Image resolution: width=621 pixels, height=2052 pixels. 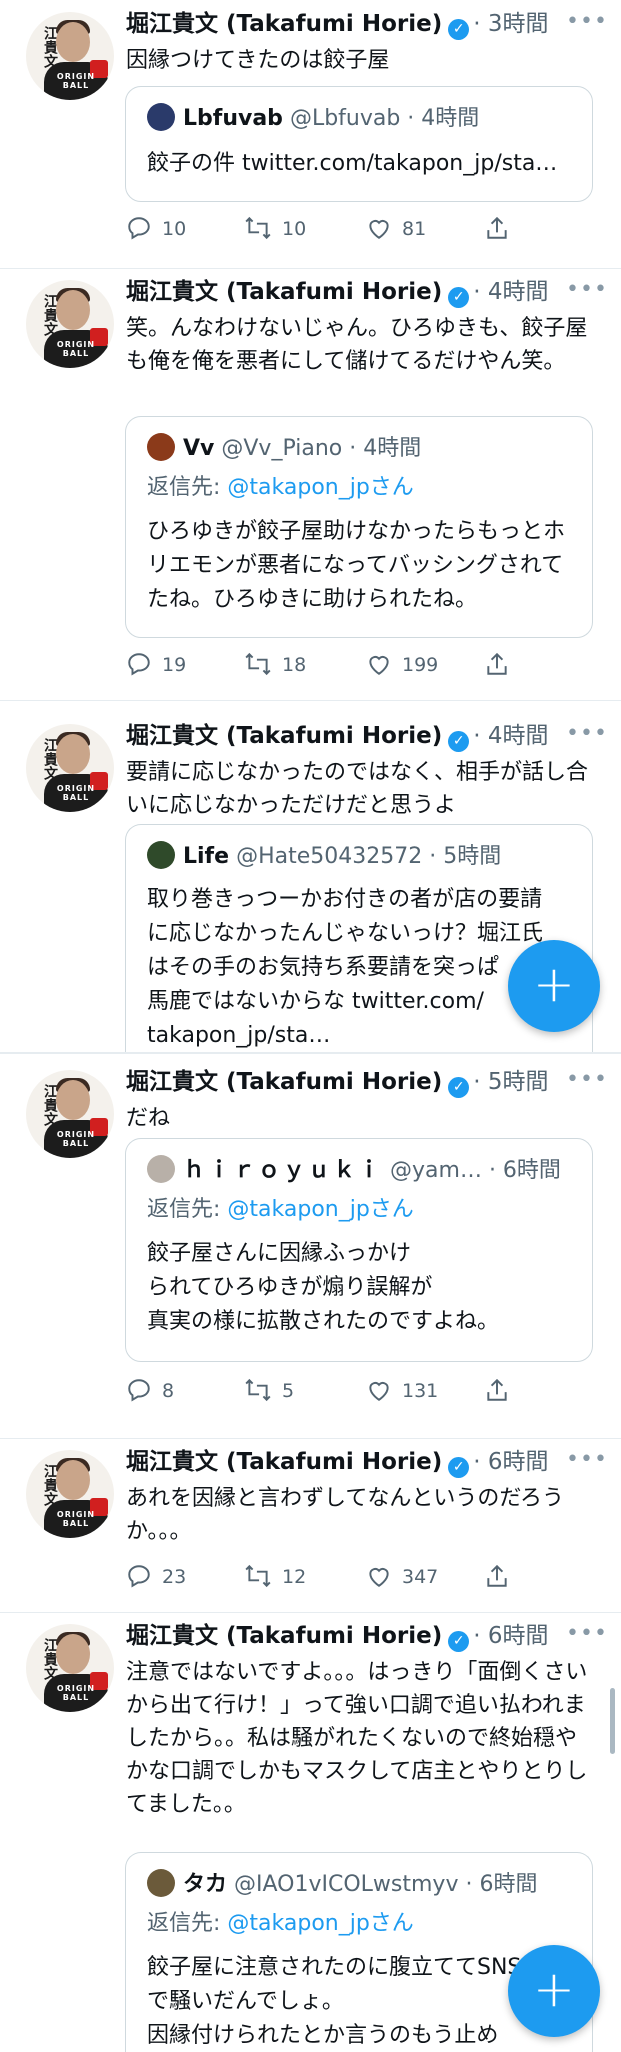 I want to click on like-button: 347, so click(x=402, y=1577).